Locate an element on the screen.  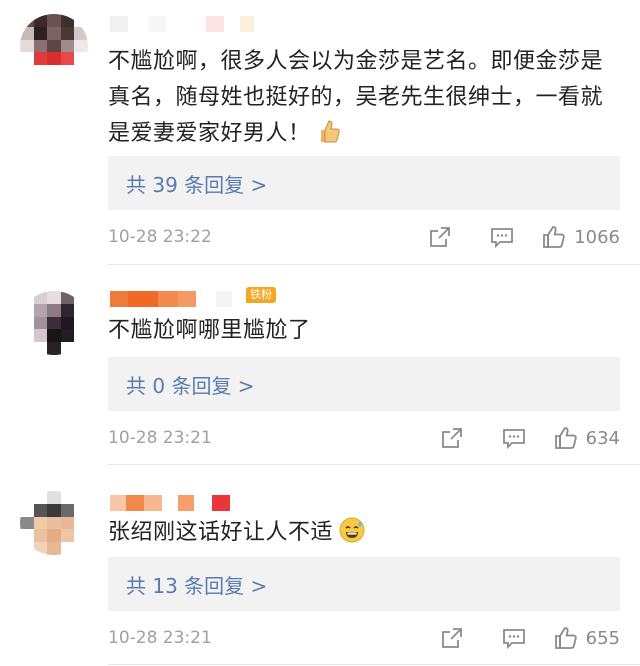
fan-badge: 铁粉 is located at coordinates (261, 295).